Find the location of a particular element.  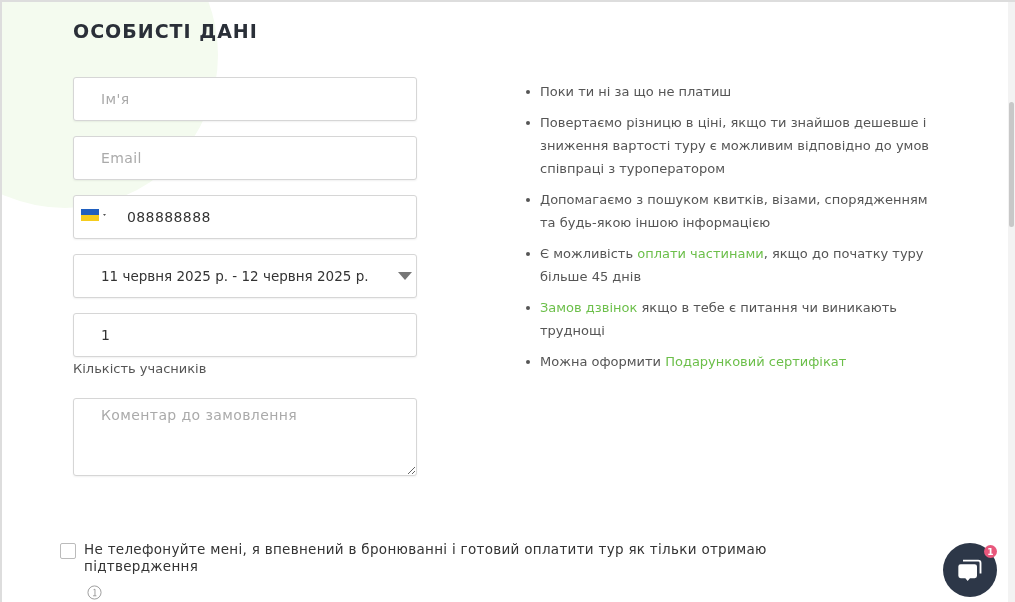

scrollbar is located at coordinates (1011, 302).